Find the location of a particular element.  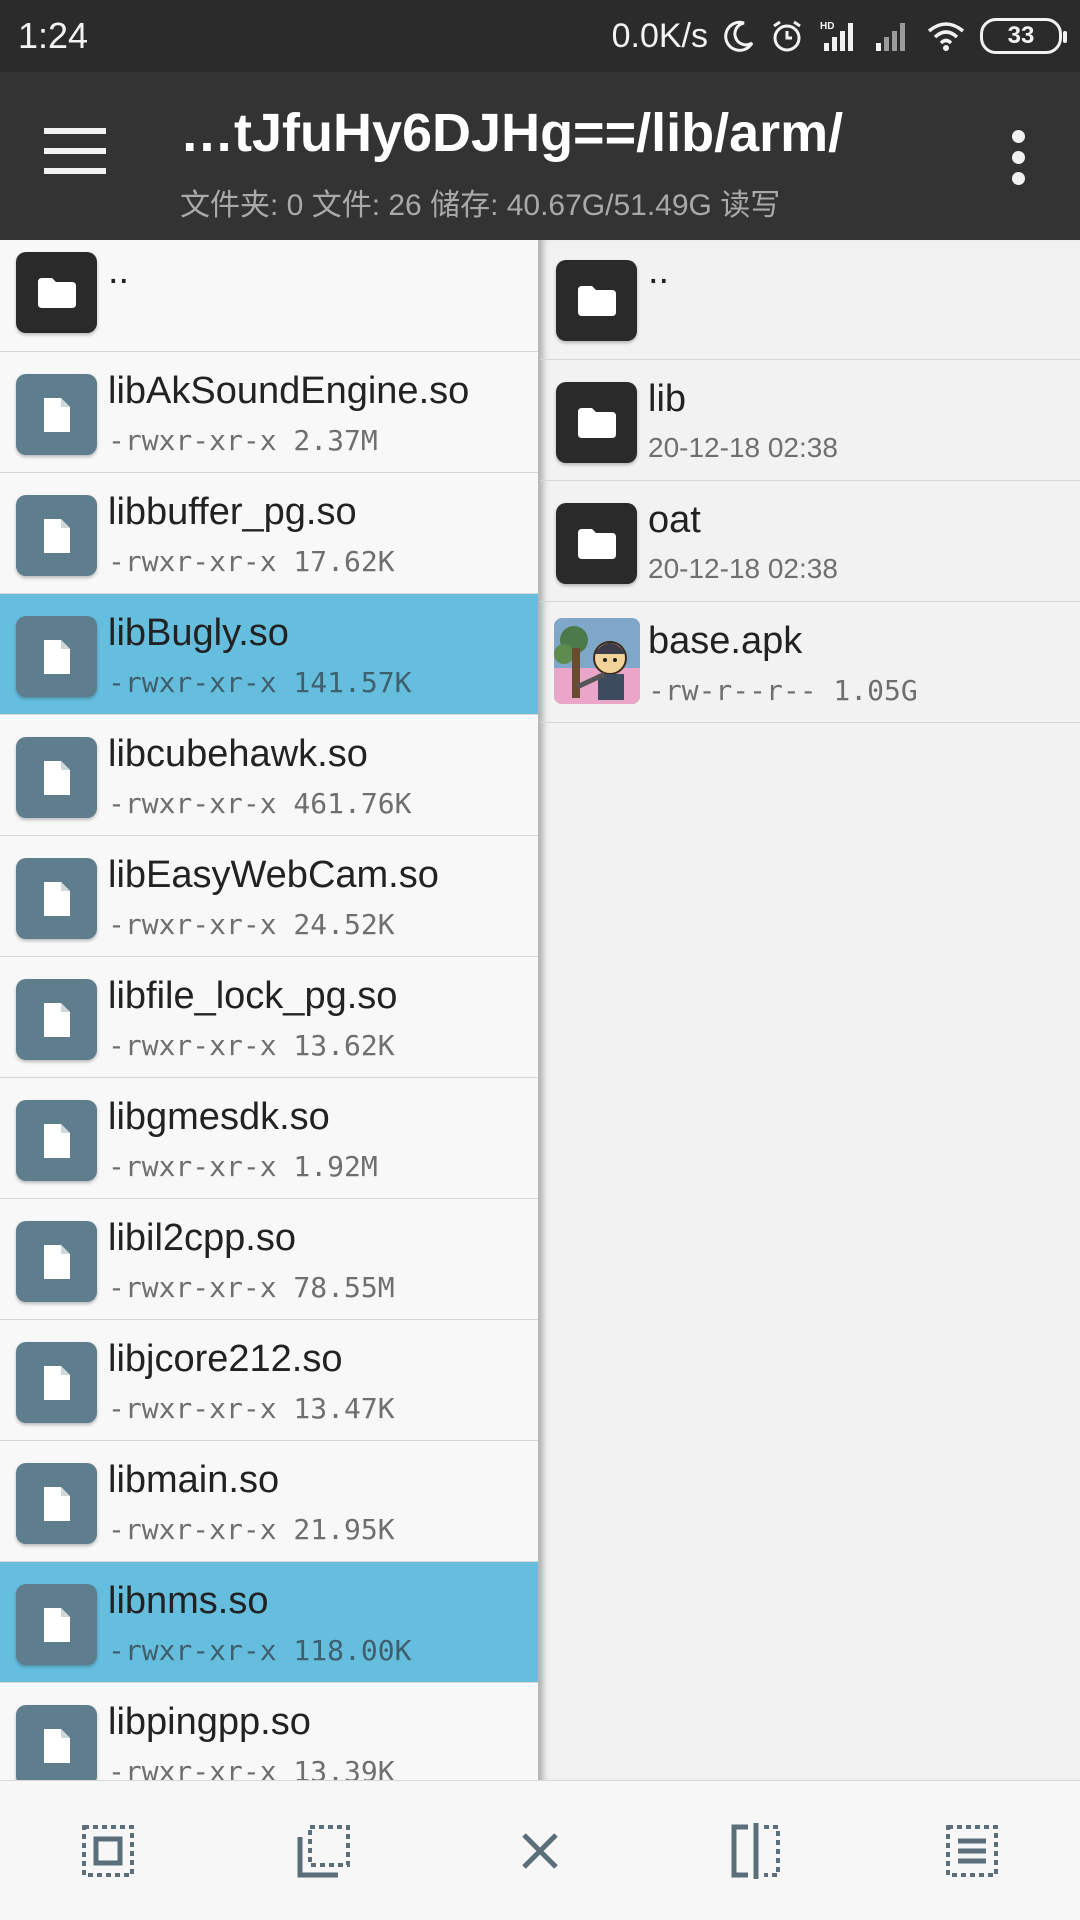

file-meta: -rwxr-xr-x 13.62K is located at coordinates (251, 1045).